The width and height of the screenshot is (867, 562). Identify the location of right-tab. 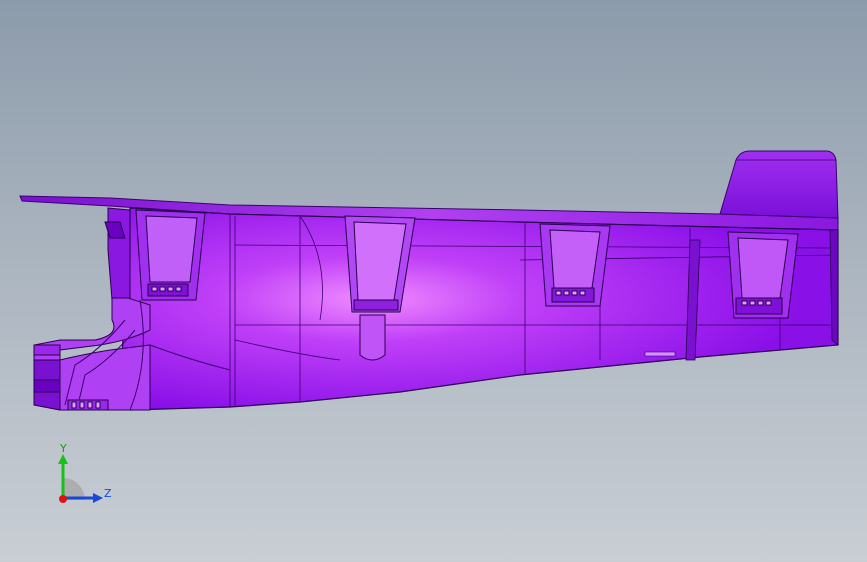
(779, 184).